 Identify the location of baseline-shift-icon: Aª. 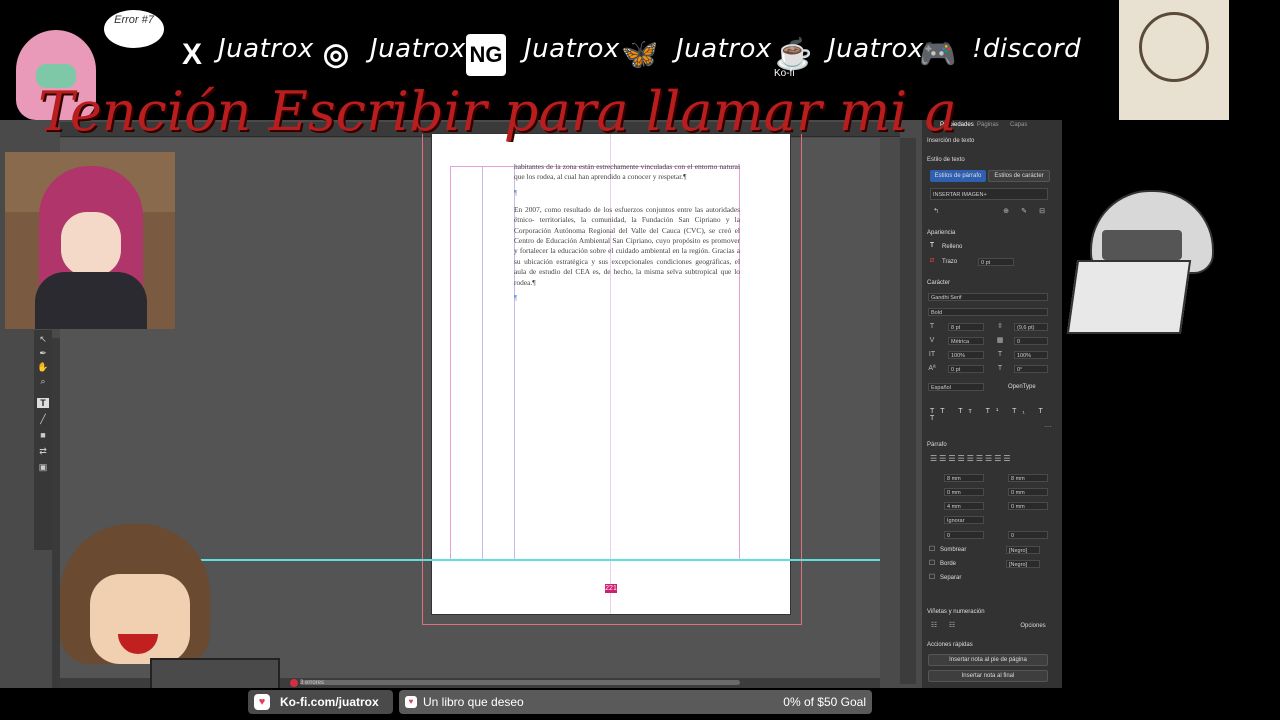
(932, 368).